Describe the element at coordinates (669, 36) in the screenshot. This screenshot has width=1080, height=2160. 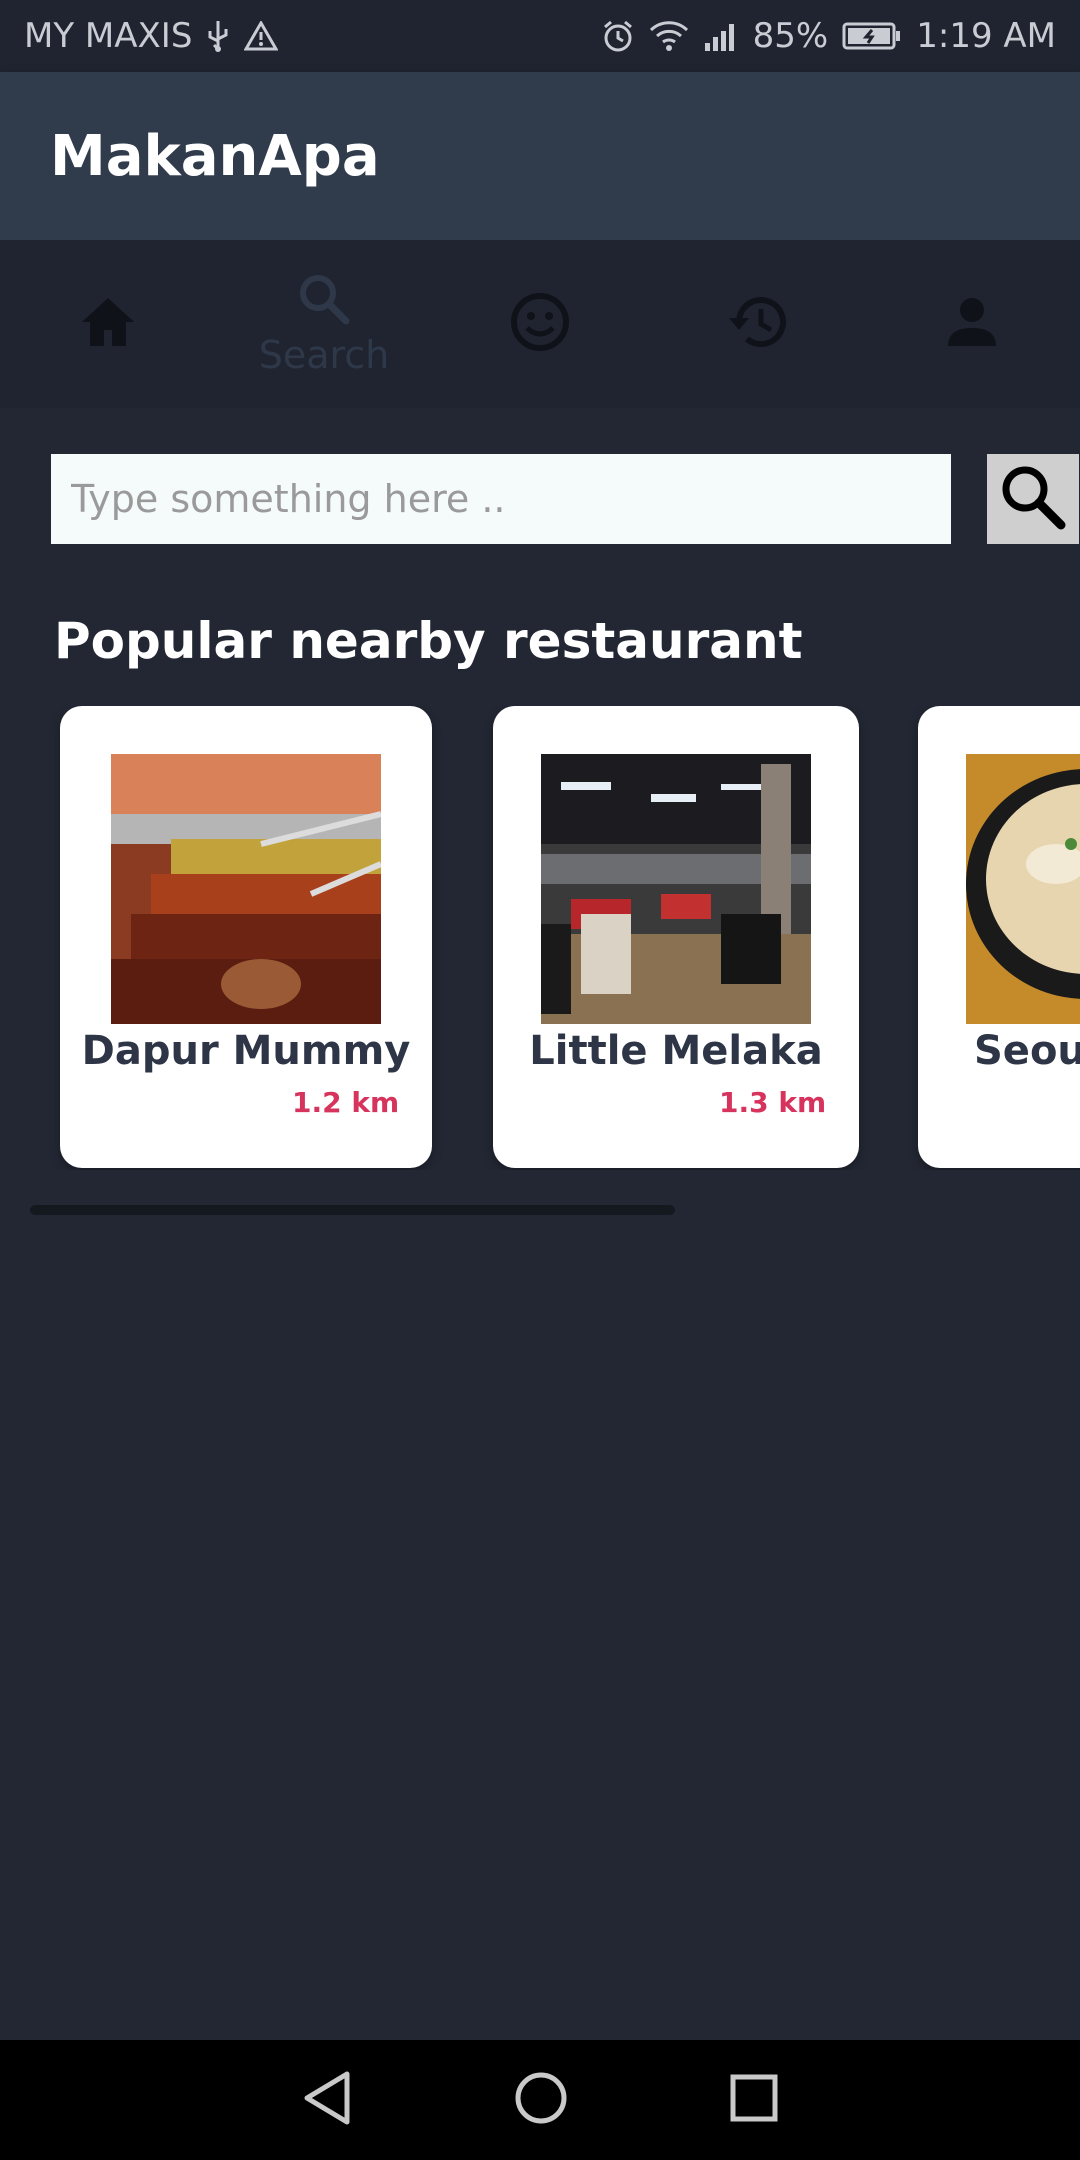
I see `wifi-icon` at that location.